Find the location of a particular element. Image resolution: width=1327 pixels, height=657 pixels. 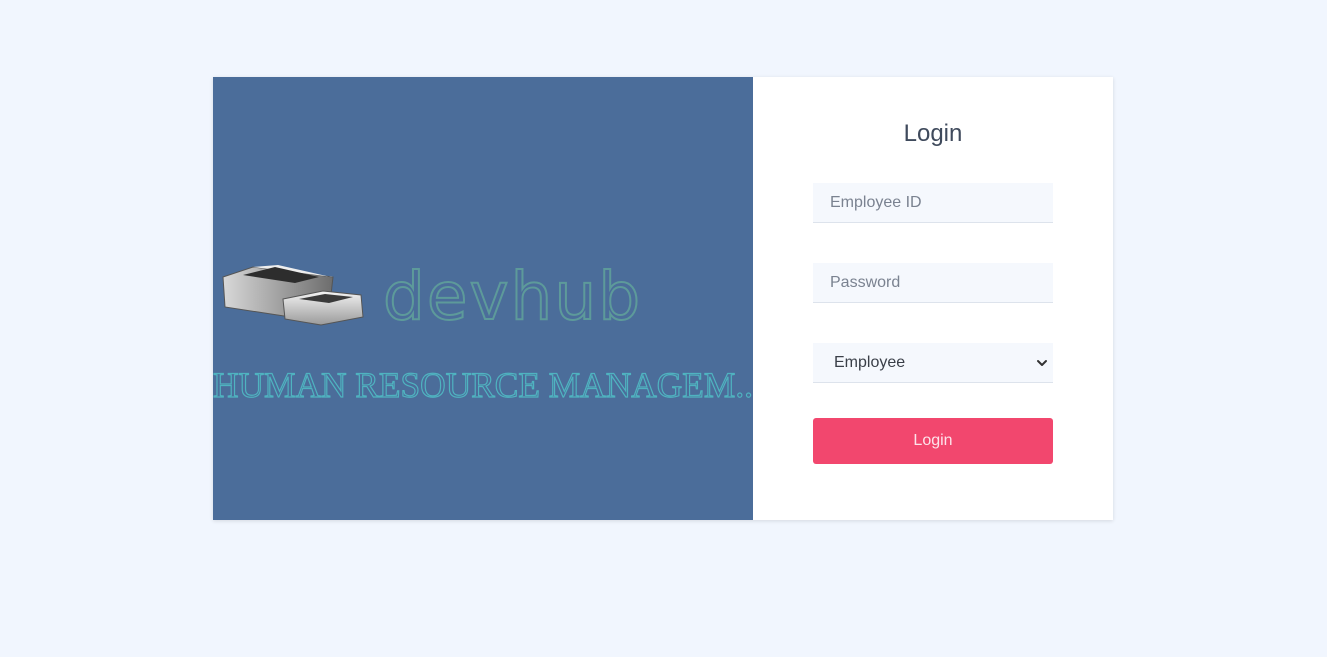

employee-id-input is located at coordinates (933, 203).